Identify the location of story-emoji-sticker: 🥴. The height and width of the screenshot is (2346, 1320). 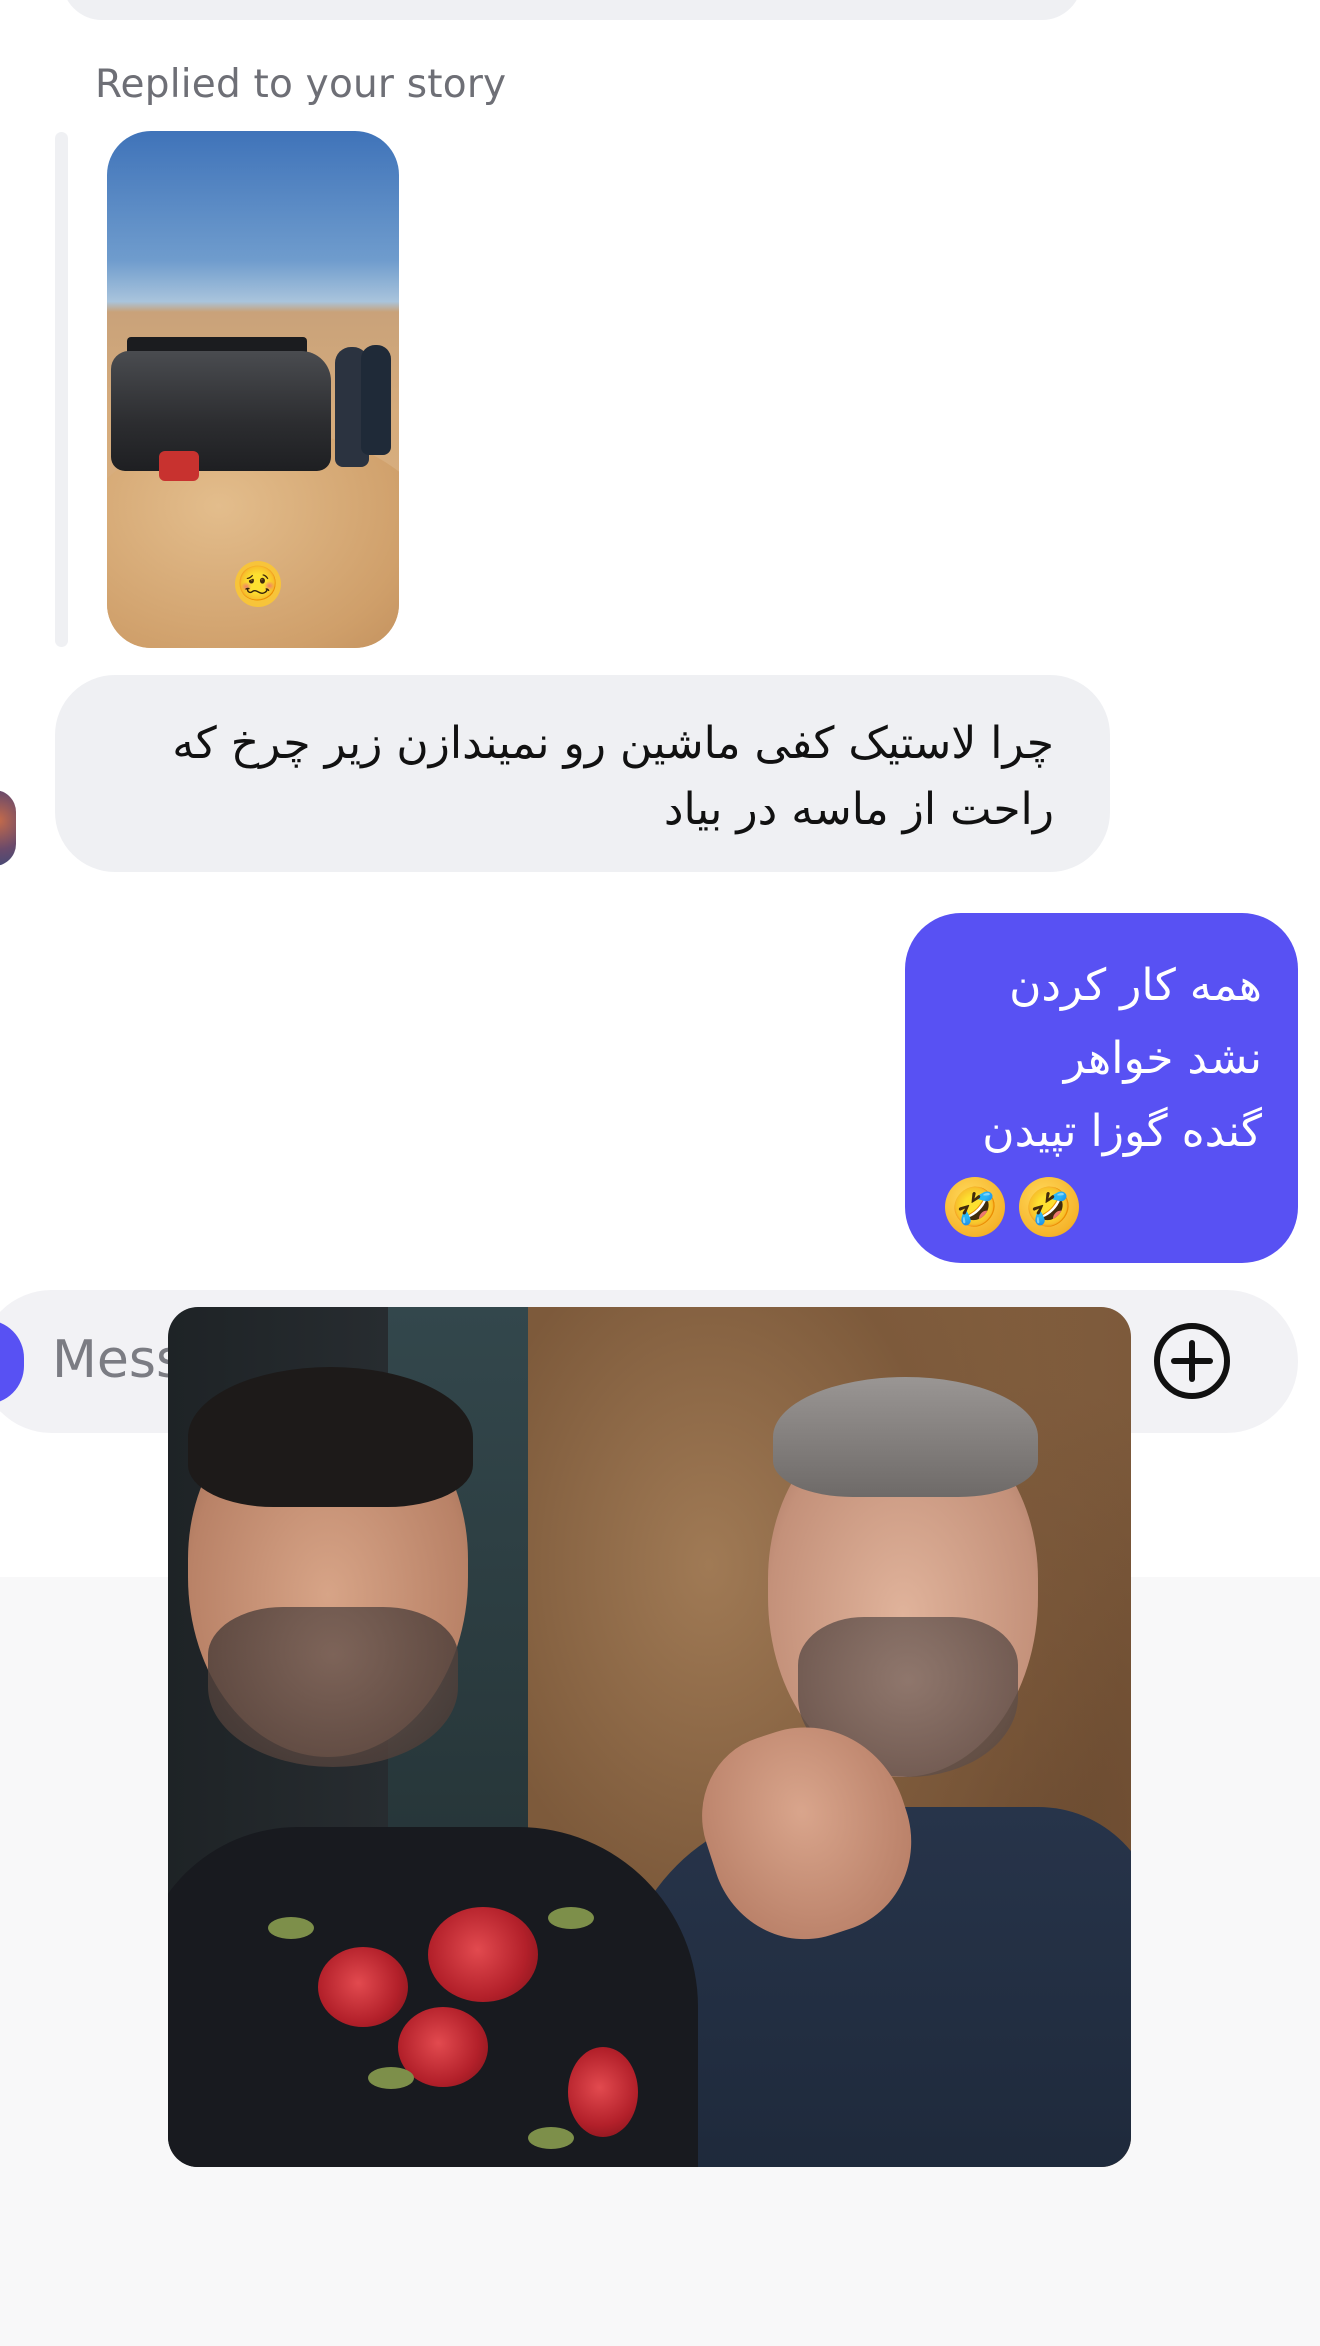
(258, 584).